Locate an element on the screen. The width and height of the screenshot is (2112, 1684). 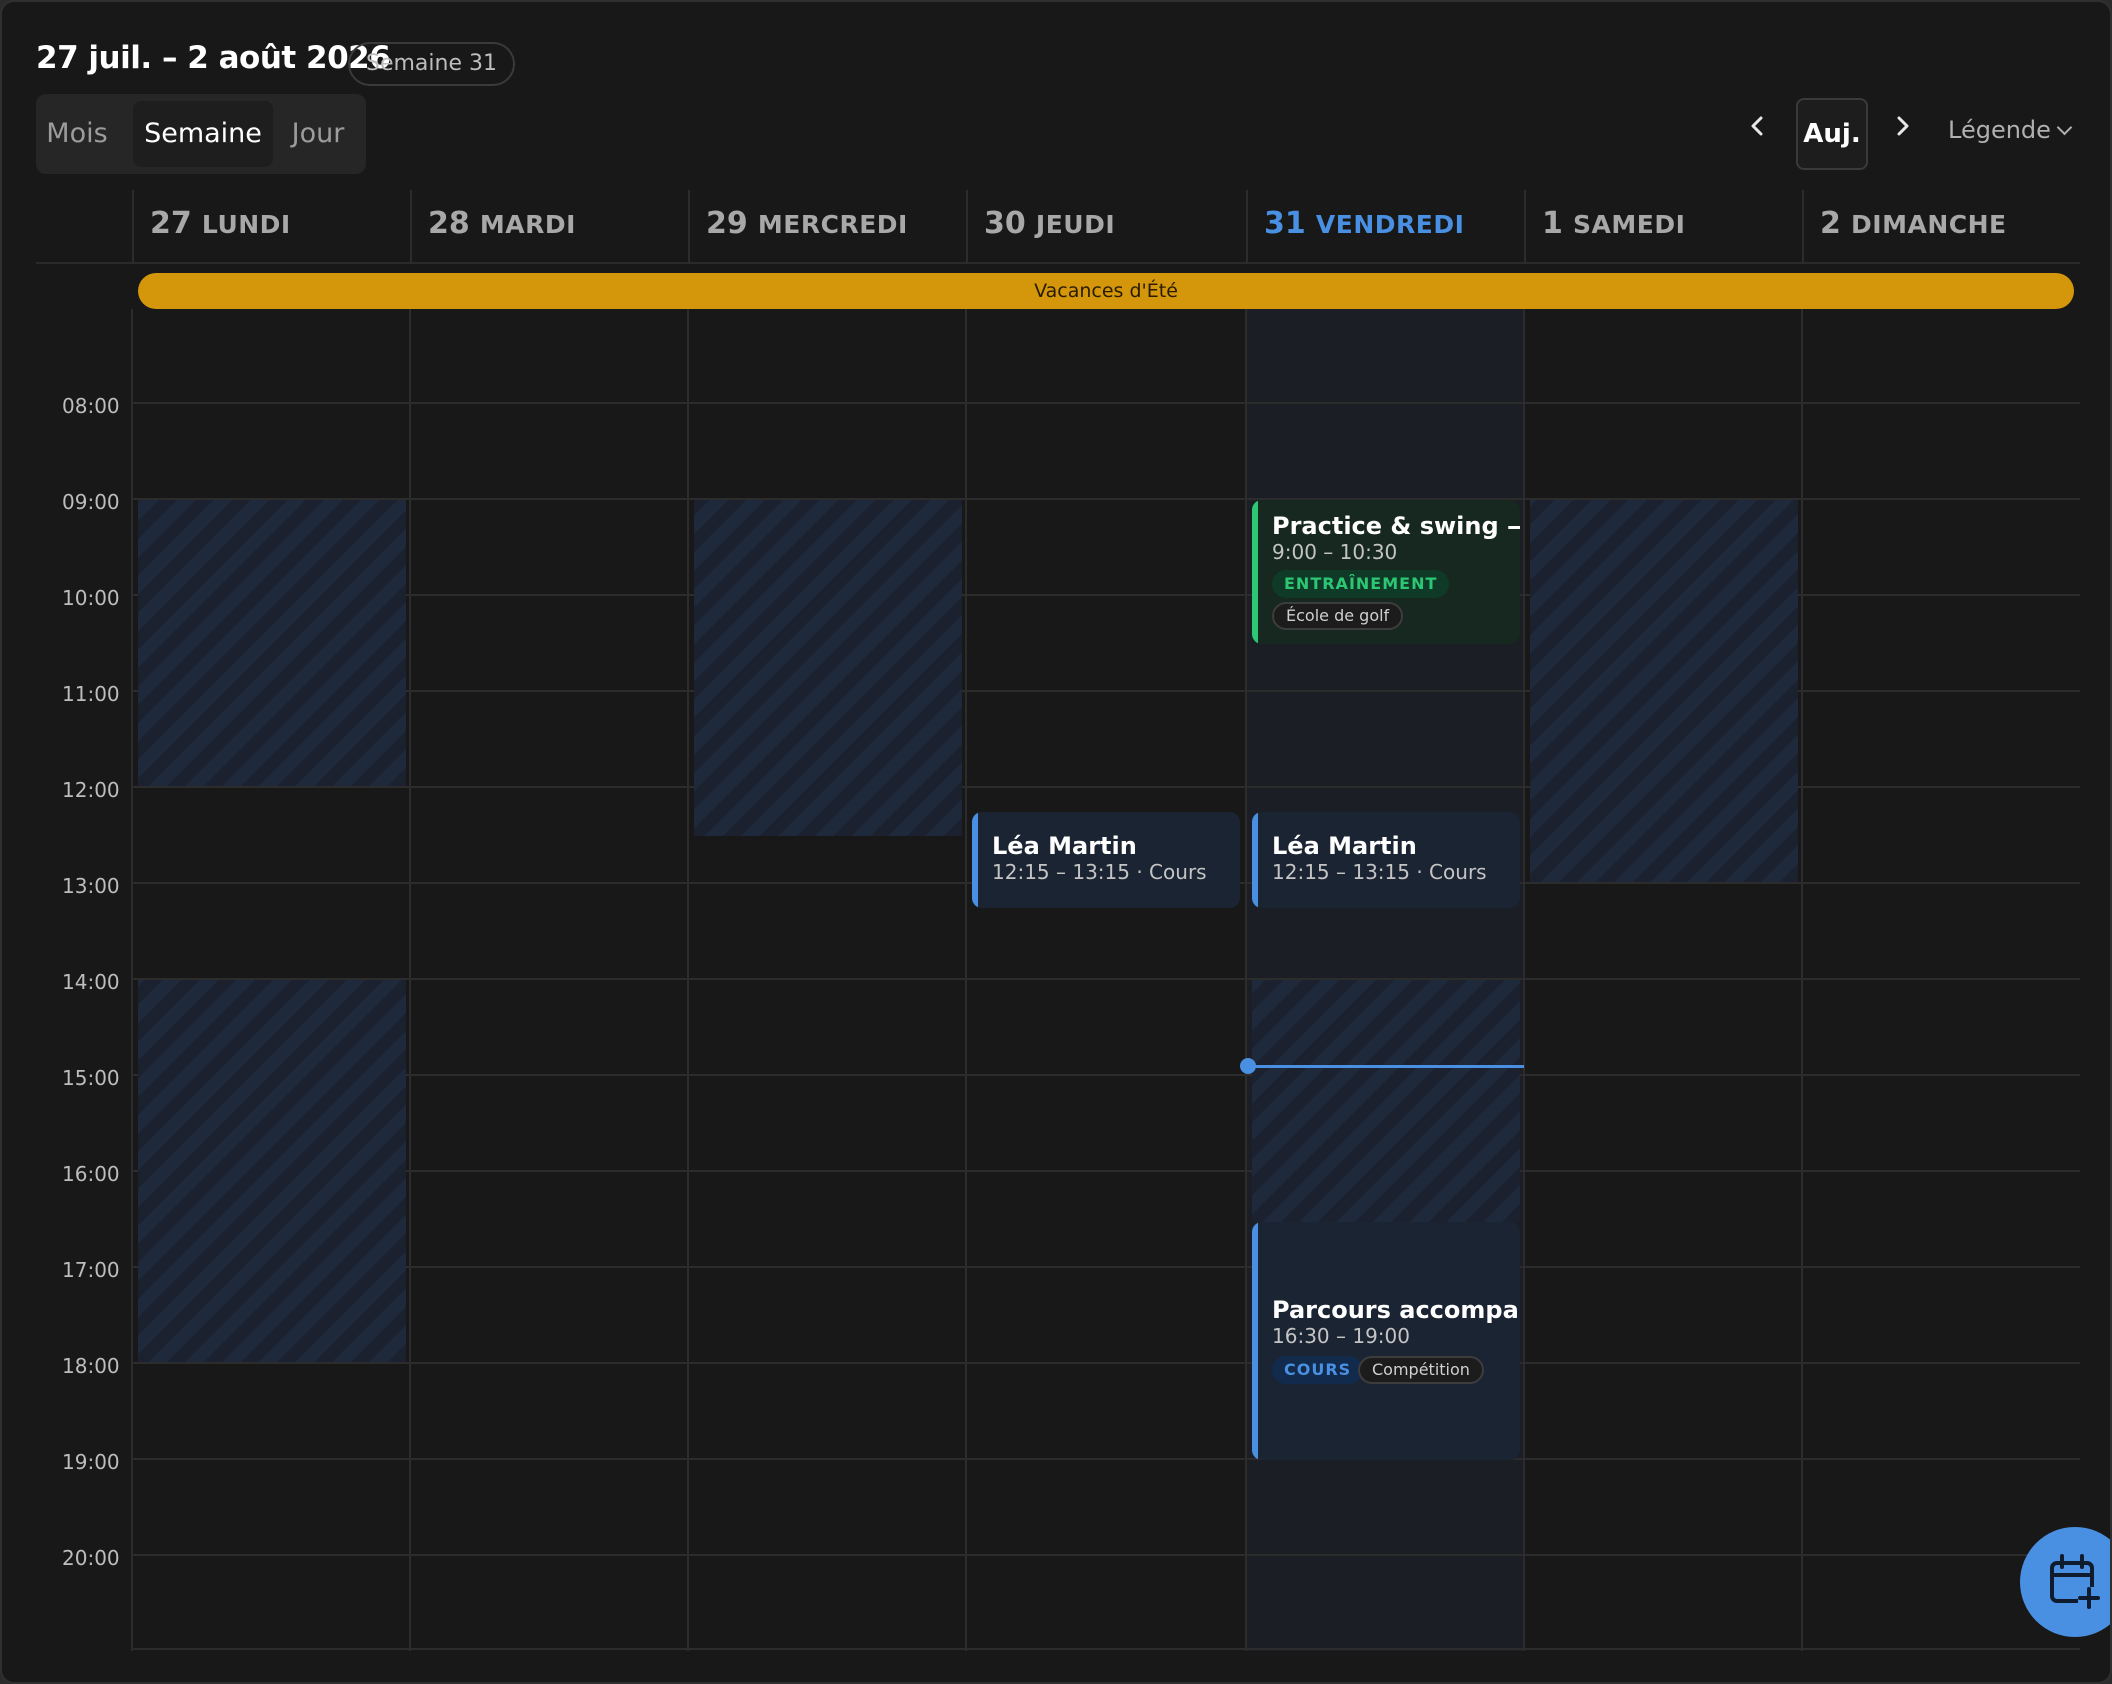
add-event-button is located at coordinates (2065, 1582).